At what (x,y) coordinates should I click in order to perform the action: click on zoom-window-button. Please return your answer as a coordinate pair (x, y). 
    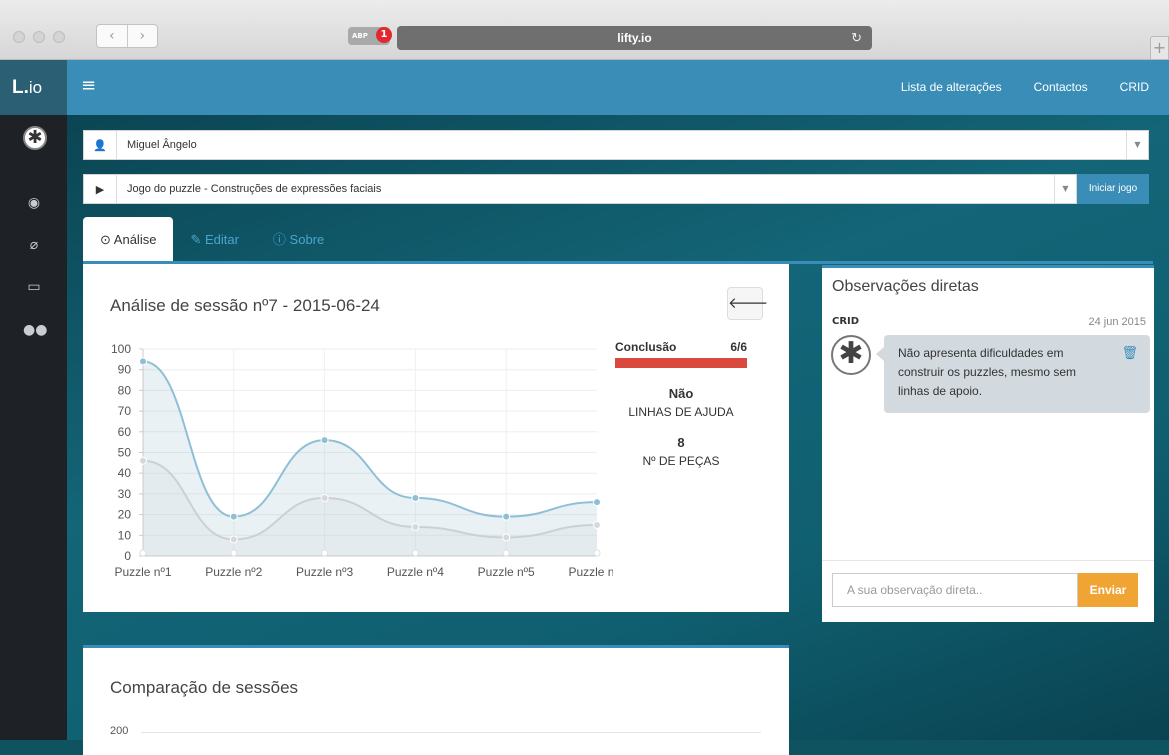
    Looking at the image, I should click on (59, 37).